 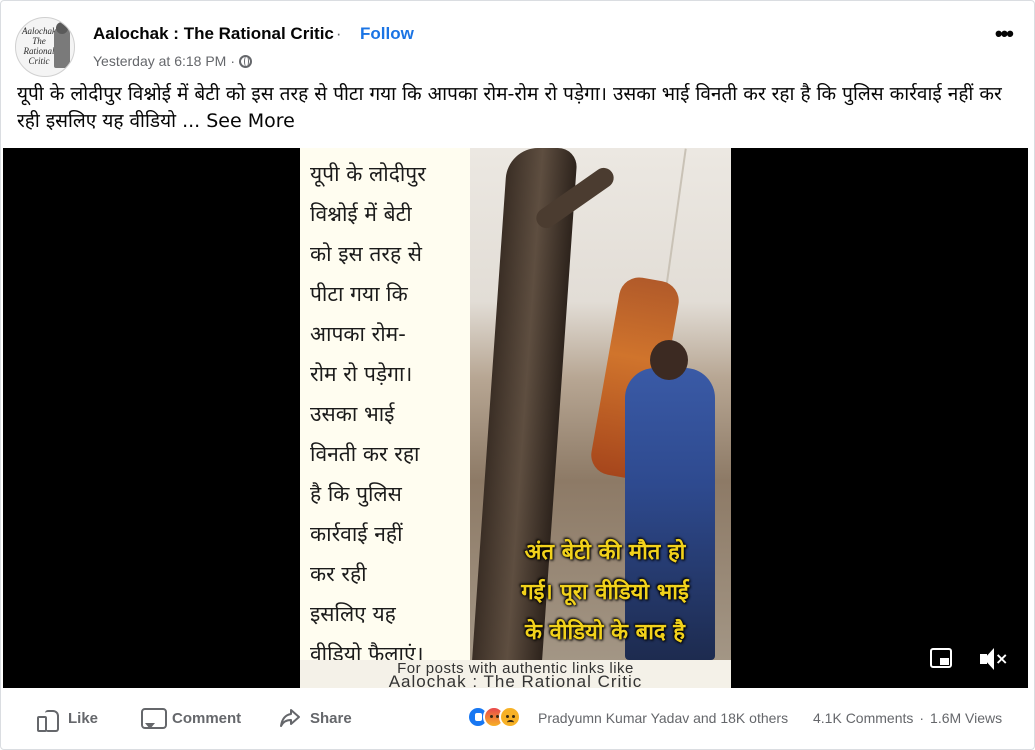 I want to click on rope, so click(x=676, y=218).